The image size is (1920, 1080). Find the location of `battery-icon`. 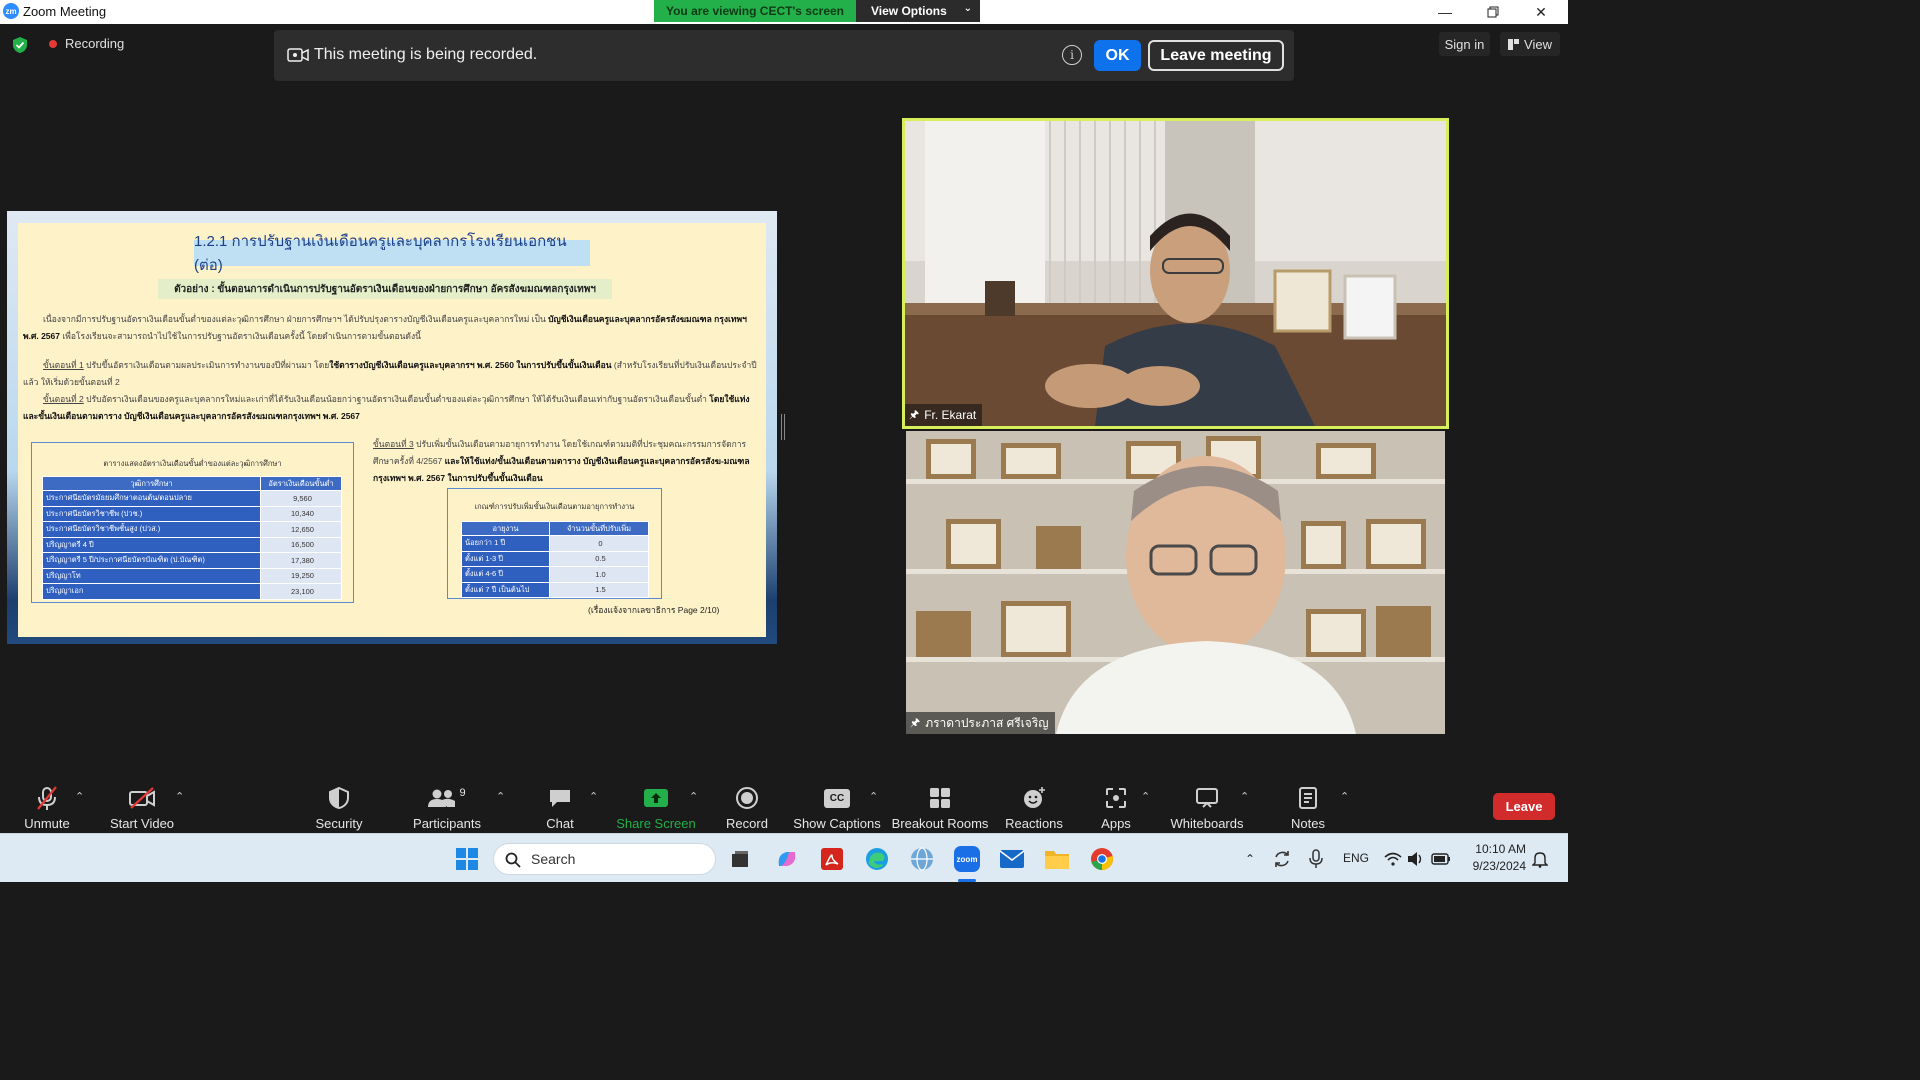

battery-icon is located at coordinates (1440, 859).